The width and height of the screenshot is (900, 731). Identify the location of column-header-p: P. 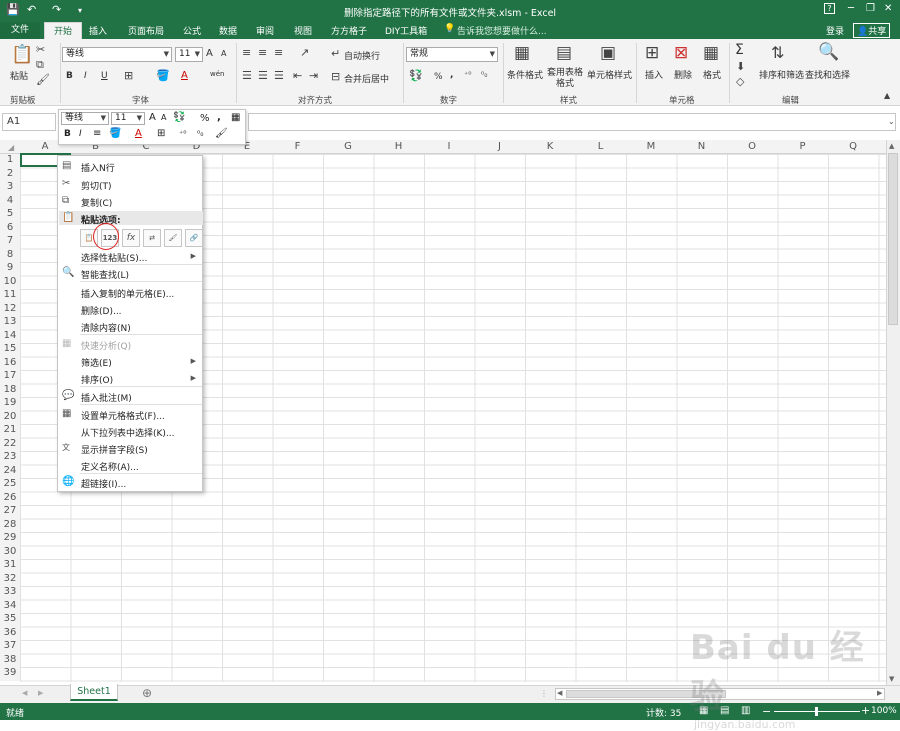
(803, 147).